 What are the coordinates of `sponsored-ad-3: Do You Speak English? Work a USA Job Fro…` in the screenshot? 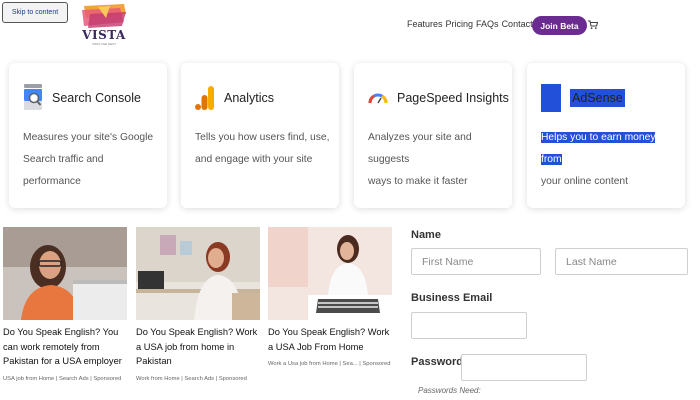 It's located at (330, 297).